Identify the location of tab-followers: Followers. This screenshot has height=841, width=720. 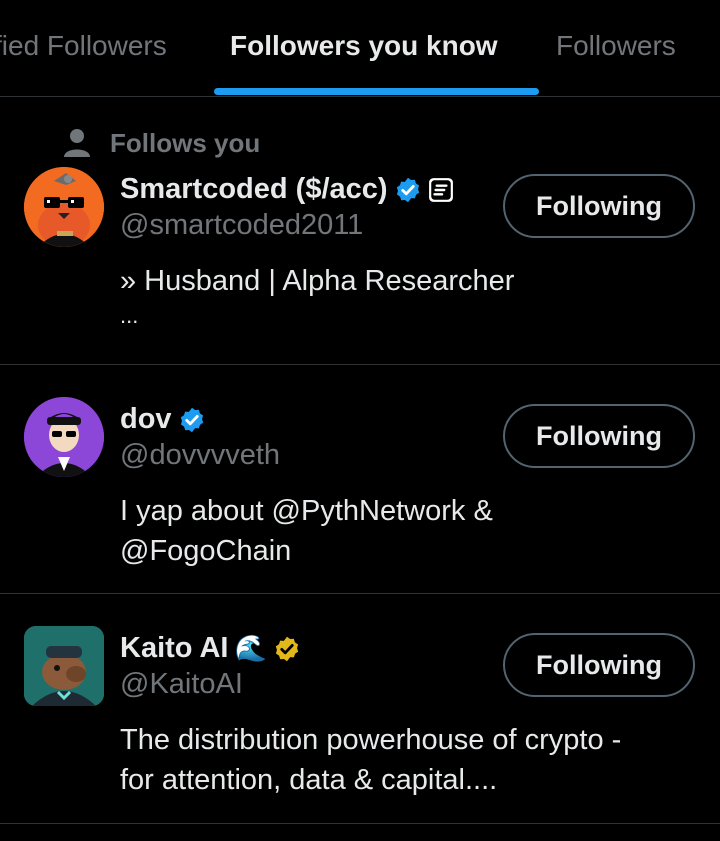
(616, 46).